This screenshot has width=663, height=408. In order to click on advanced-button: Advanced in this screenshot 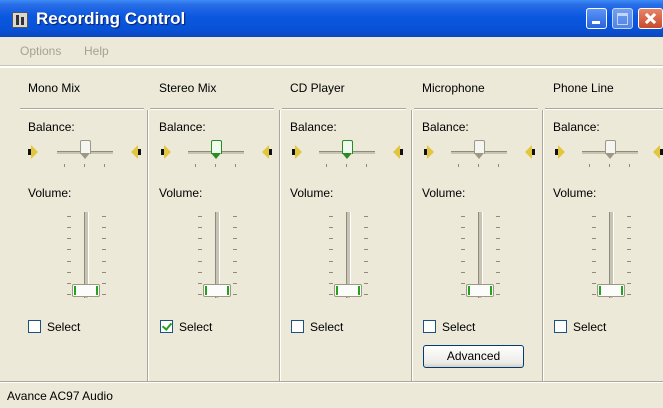, I will do `click(473, 356)`.